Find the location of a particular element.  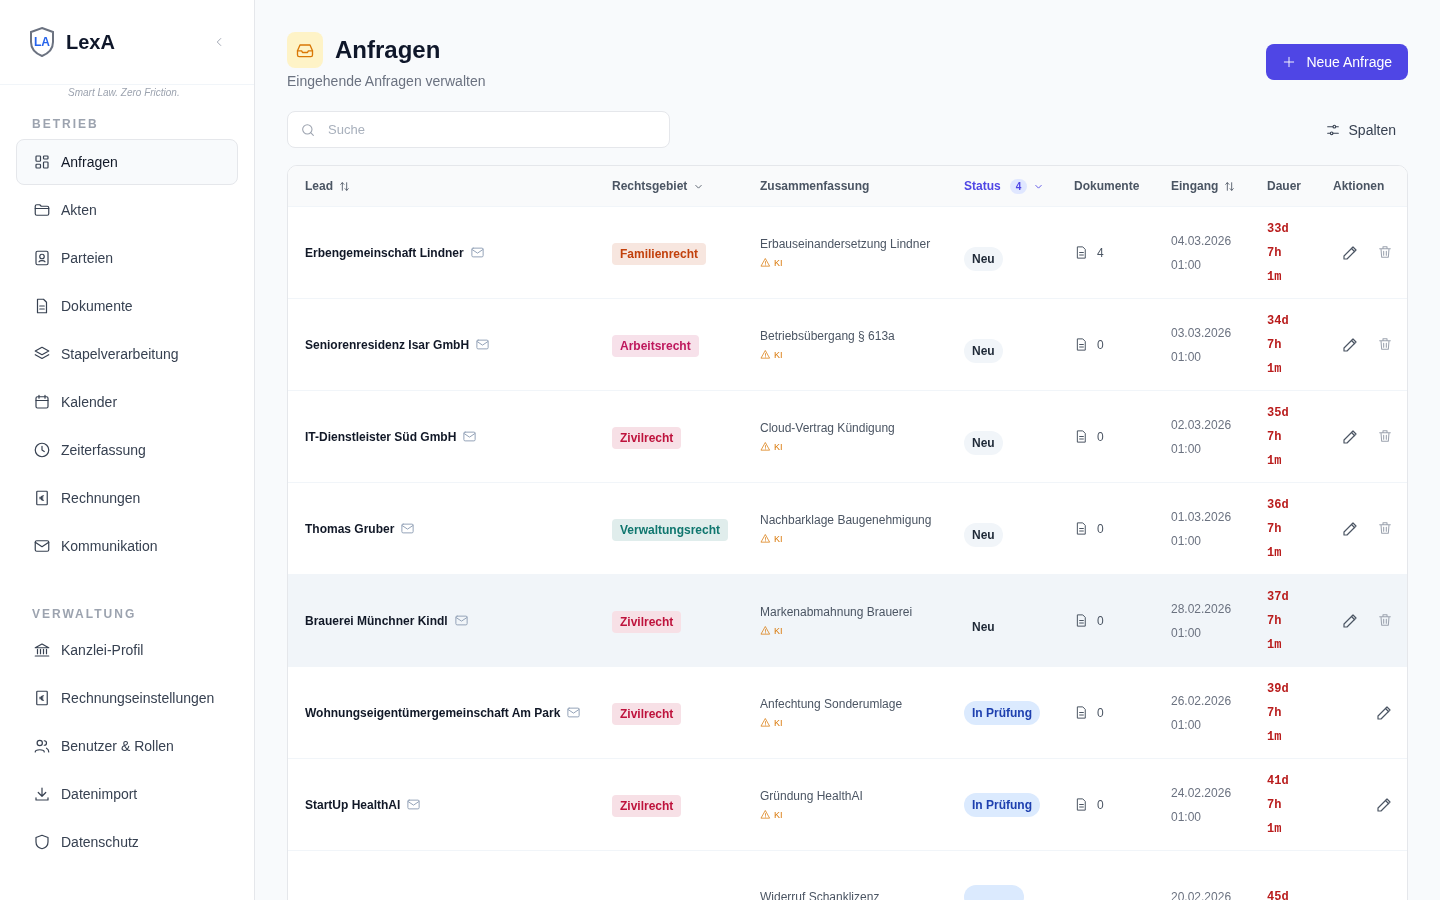

nav-item: Rechnungseinstellungen is located at coordinates (127, 698).